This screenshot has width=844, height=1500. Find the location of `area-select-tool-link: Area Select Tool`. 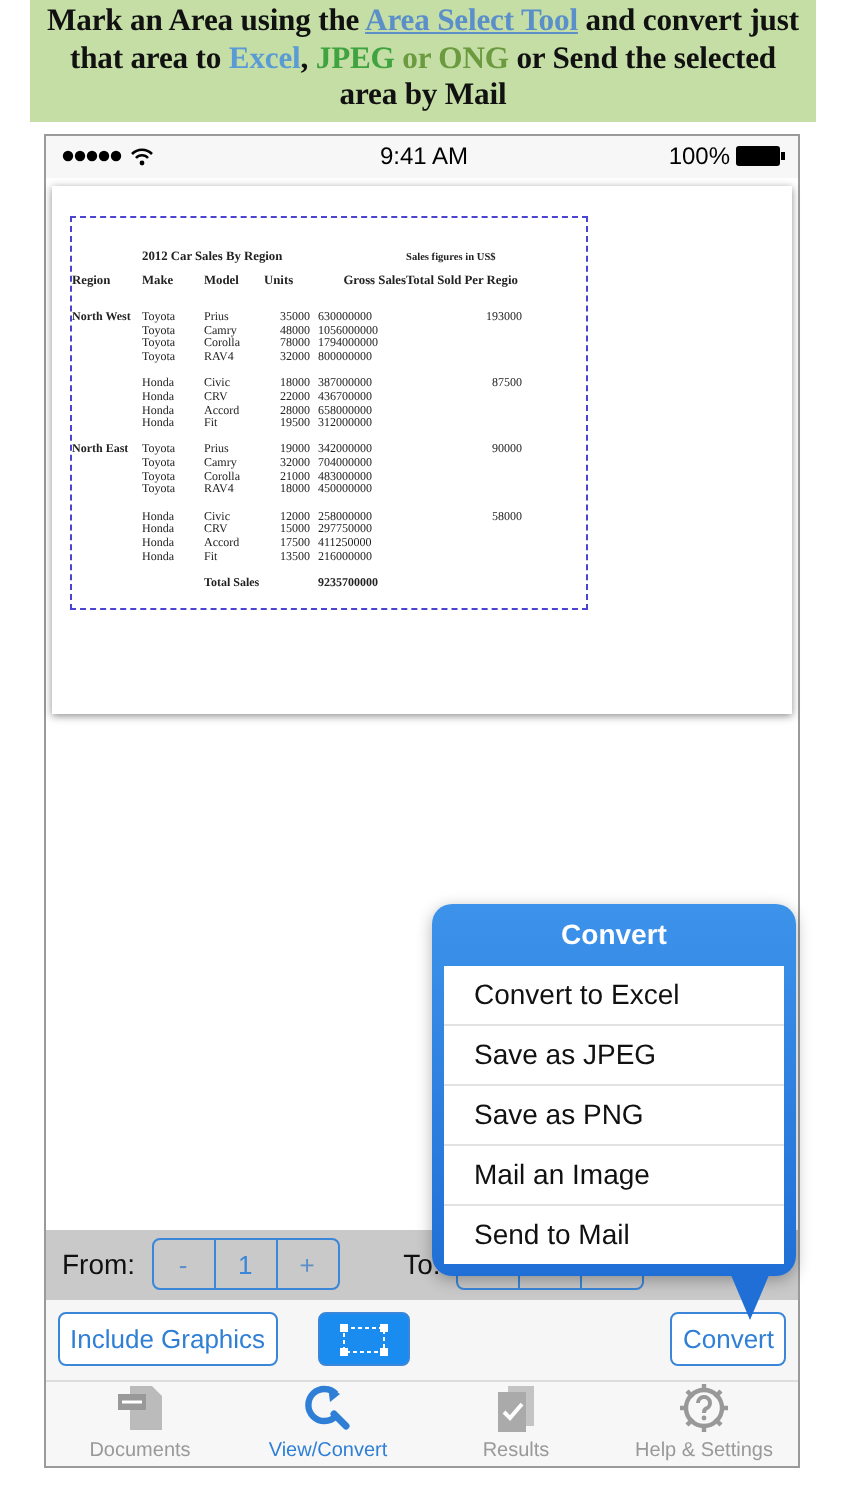

area-select-tool-link: Area Select Tool is located at coordinates (471, 21).